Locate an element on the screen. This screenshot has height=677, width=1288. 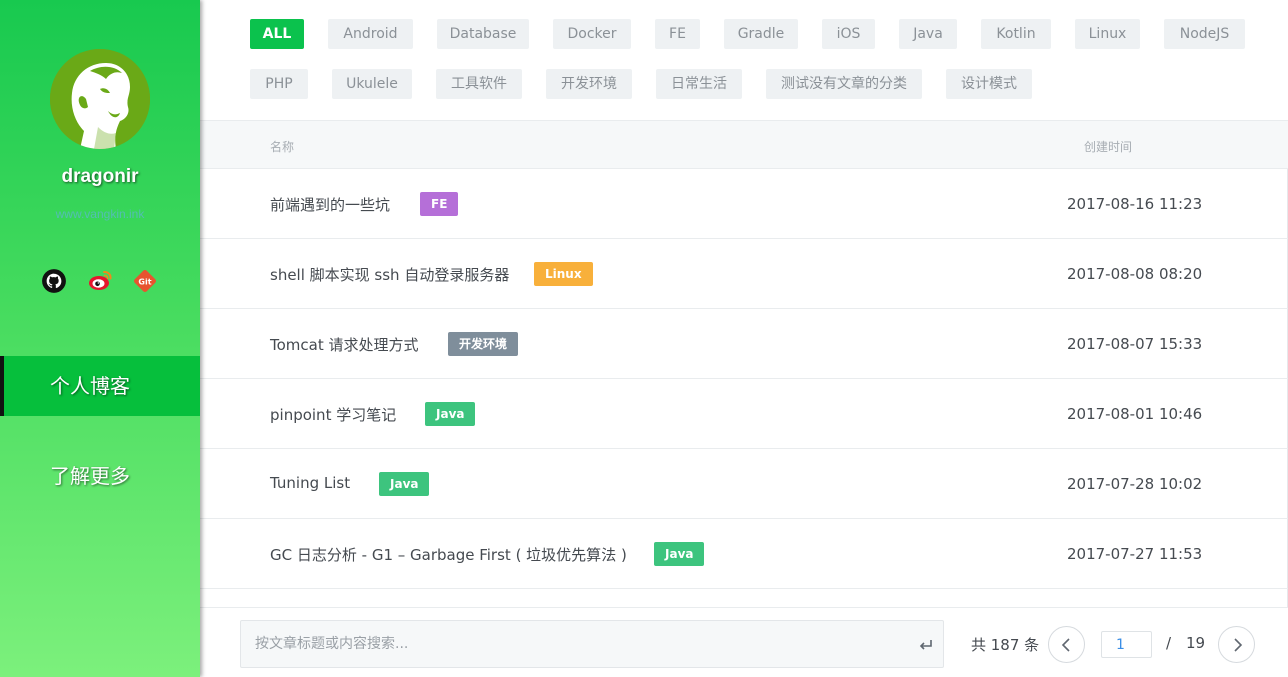
page-number-input is located at coordinates (1126, 644).